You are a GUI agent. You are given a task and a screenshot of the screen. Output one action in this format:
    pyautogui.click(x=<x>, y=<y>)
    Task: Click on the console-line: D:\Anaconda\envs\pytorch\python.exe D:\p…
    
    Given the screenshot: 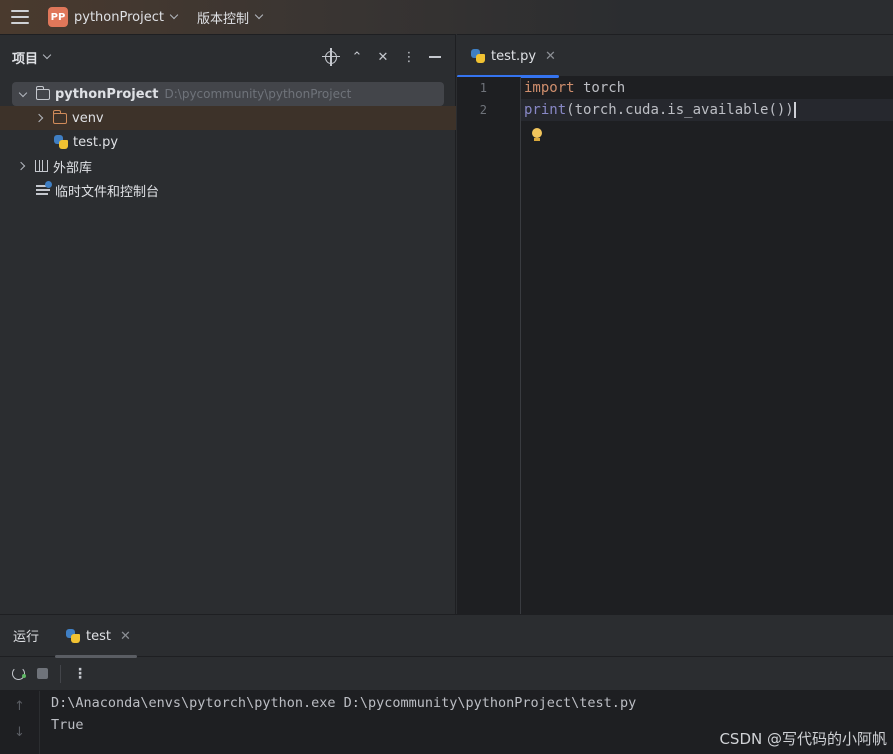 What is the action you would take?
    pyautogui.click(x=344, y=703)
    